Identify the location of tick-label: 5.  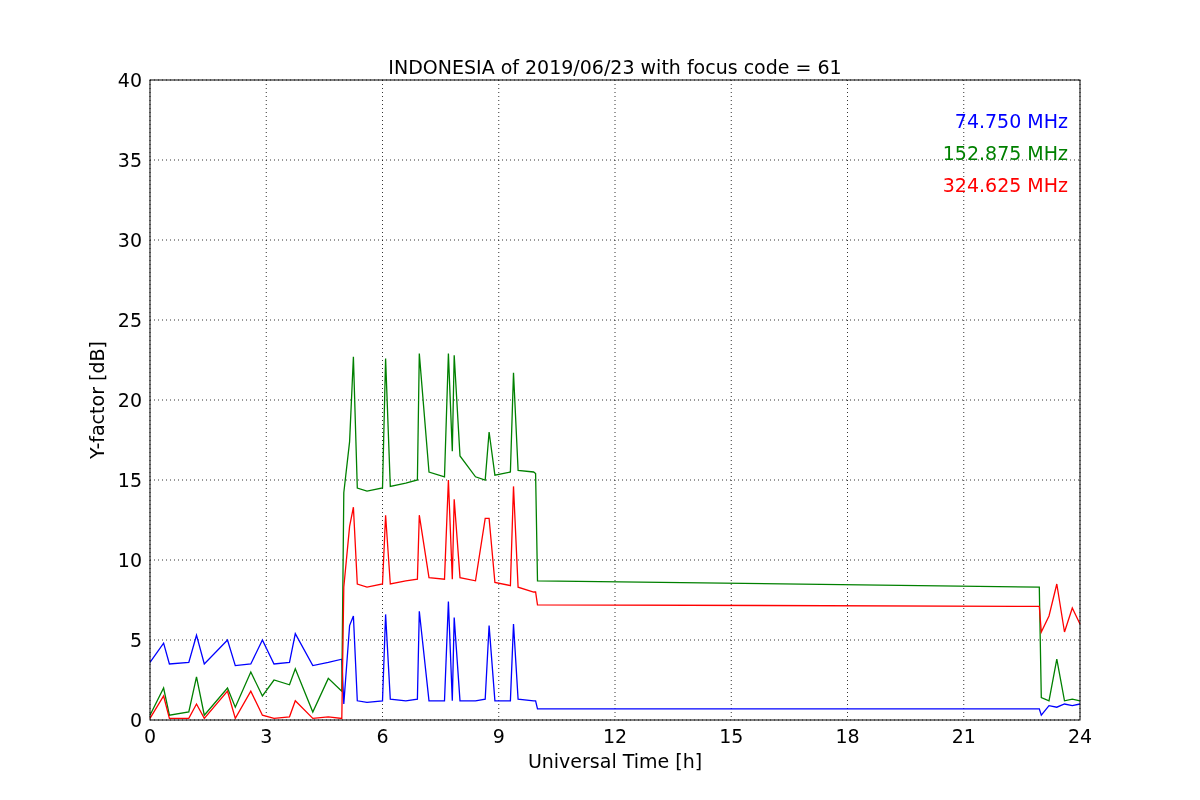
(135, 640).